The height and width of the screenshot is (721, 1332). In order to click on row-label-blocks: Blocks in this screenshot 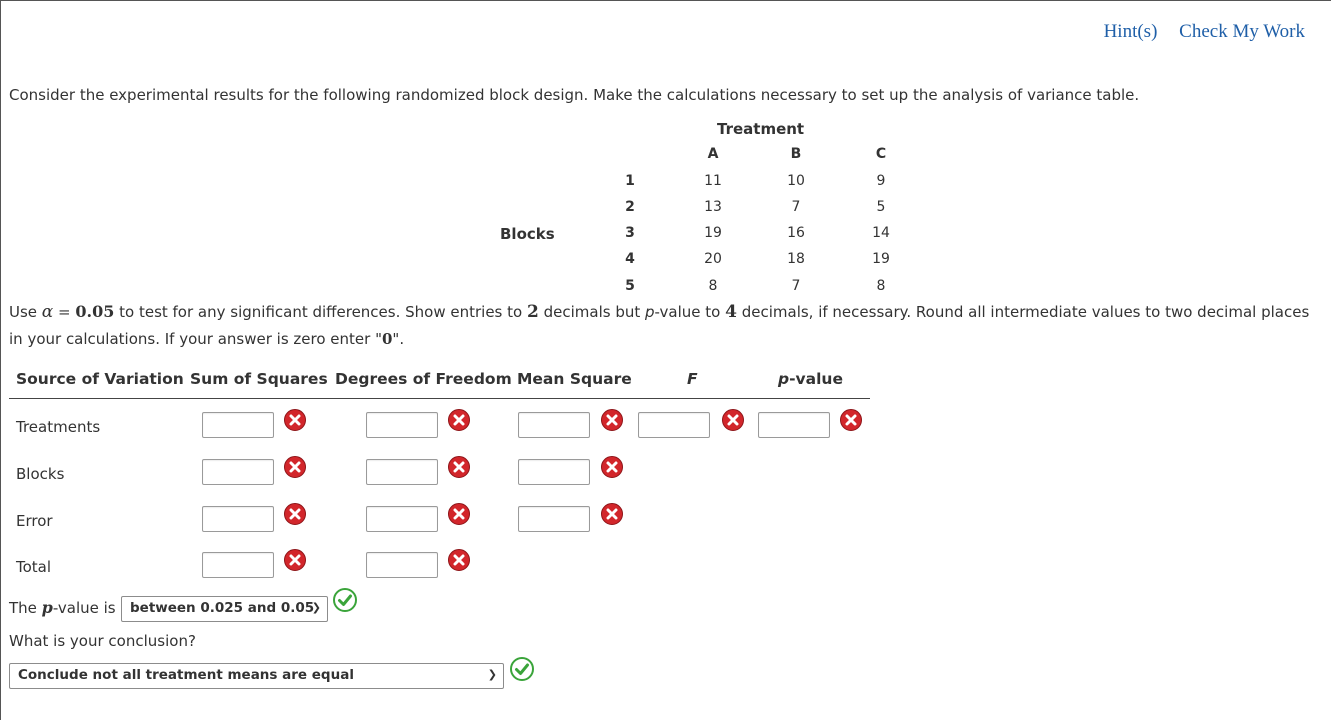, I will do `click(40, 474)`.